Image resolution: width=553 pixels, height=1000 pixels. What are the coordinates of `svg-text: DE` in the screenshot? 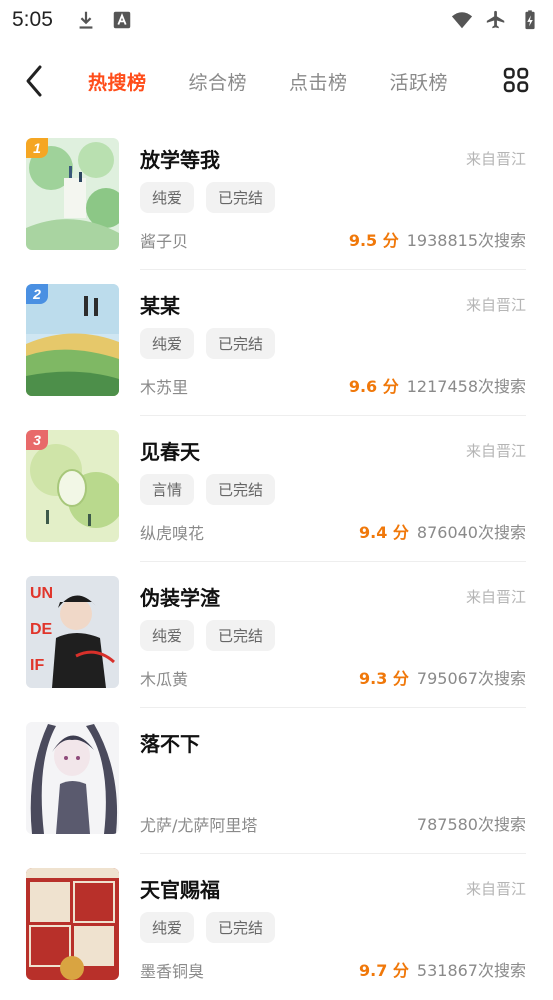 It's located at (41, 629).